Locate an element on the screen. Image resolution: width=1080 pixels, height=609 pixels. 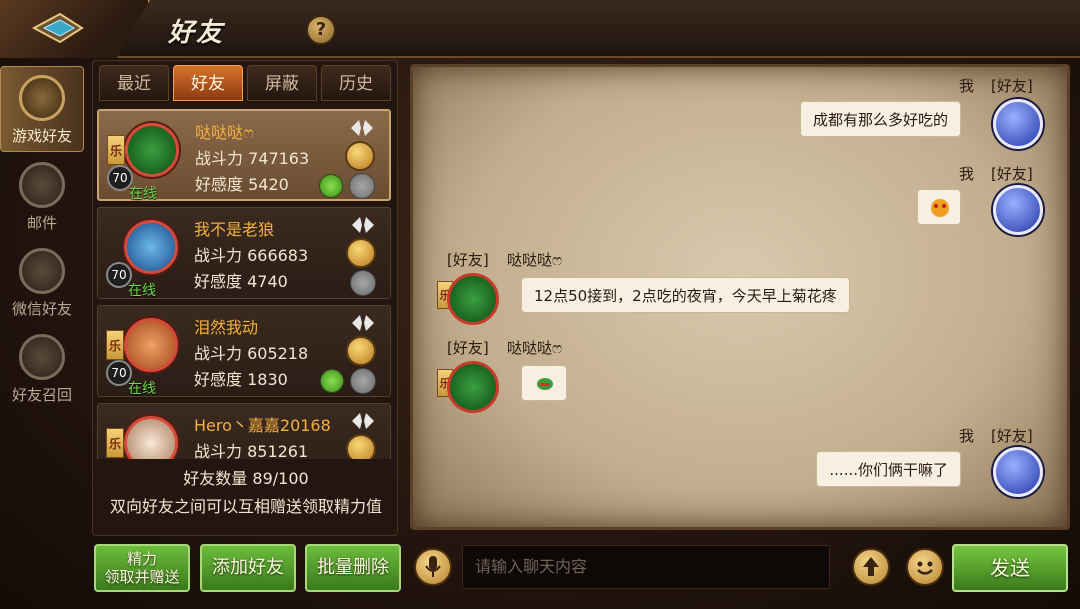
handshake-icon is located at coordinates (42, 98).